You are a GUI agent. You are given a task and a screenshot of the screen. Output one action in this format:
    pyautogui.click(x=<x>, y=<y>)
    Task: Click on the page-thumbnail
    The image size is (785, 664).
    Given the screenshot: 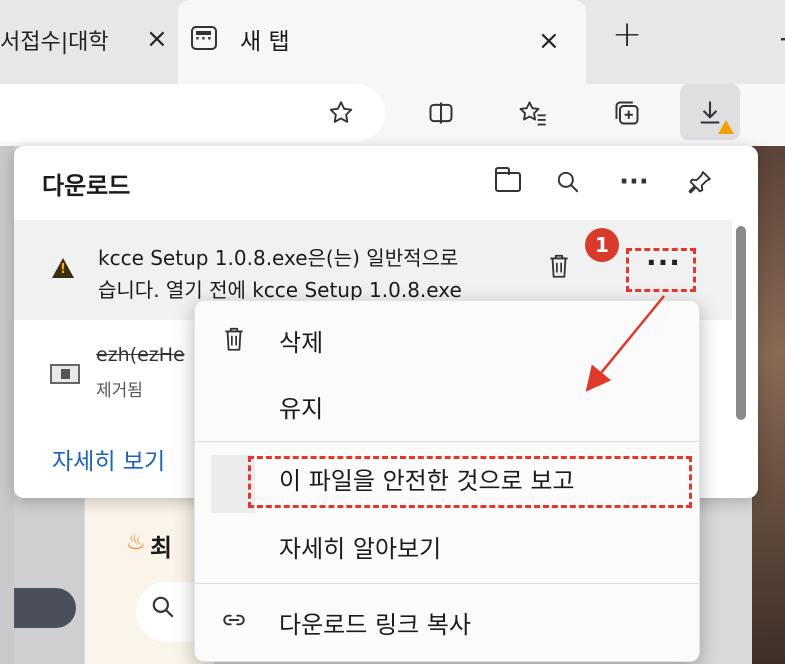 What is the action you would take?
    pyautogui.click(x=45, y=608)
    